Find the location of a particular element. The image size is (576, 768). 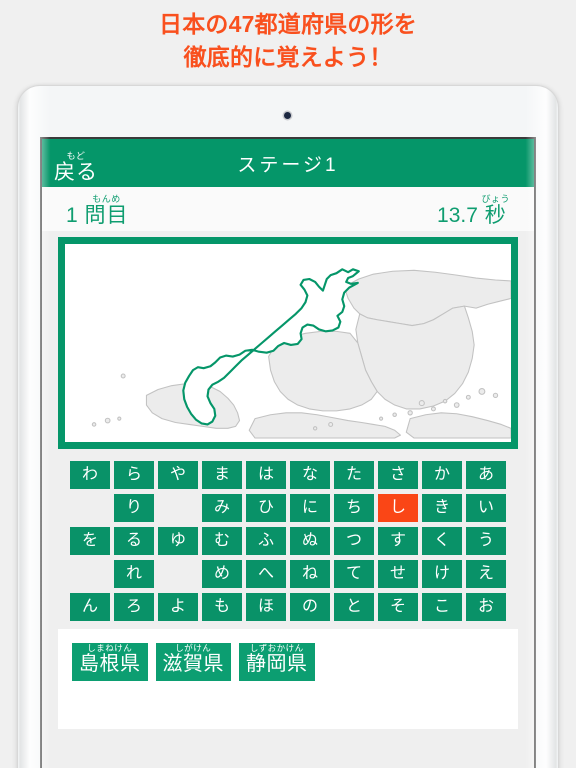

question-number: 1 is located at coordinates (72, 215).